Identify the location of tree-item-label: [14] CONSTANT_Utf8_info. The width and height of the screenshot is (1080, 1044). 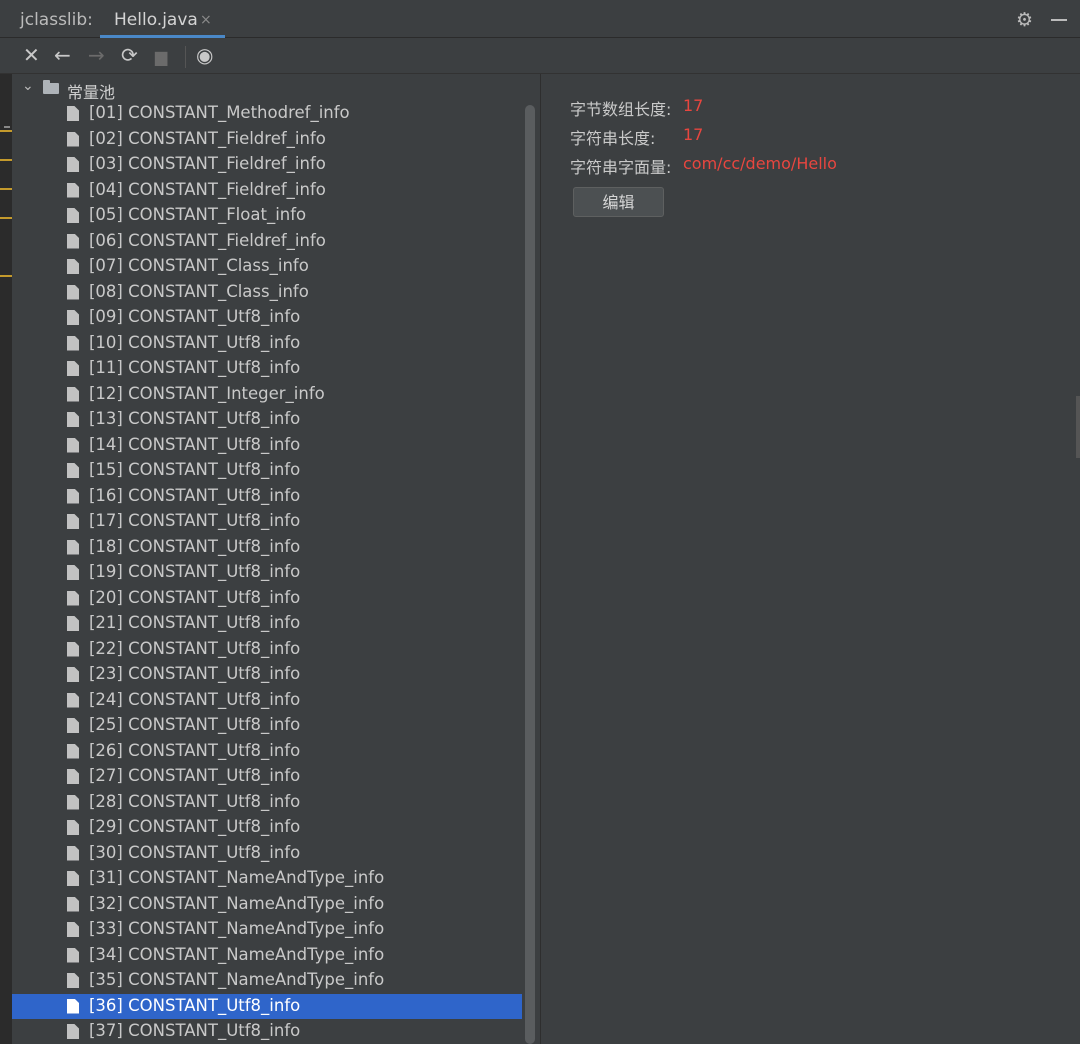
(195, 444).